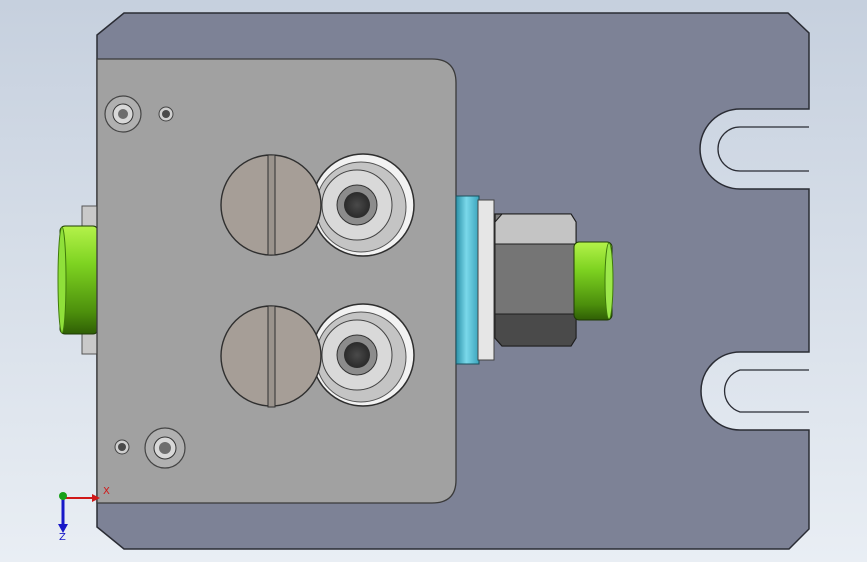 The image size is (867, 562). Describe the element at coordinates (106, 491) in the screenshot. I see `triad-x-label: X` at that location.